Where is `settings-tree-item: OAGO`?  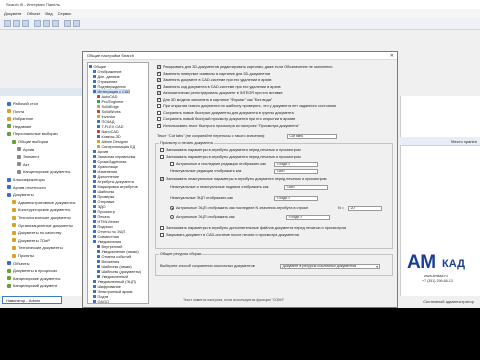 settings-tree-item: OAGO is located at coordinates (101, 301).